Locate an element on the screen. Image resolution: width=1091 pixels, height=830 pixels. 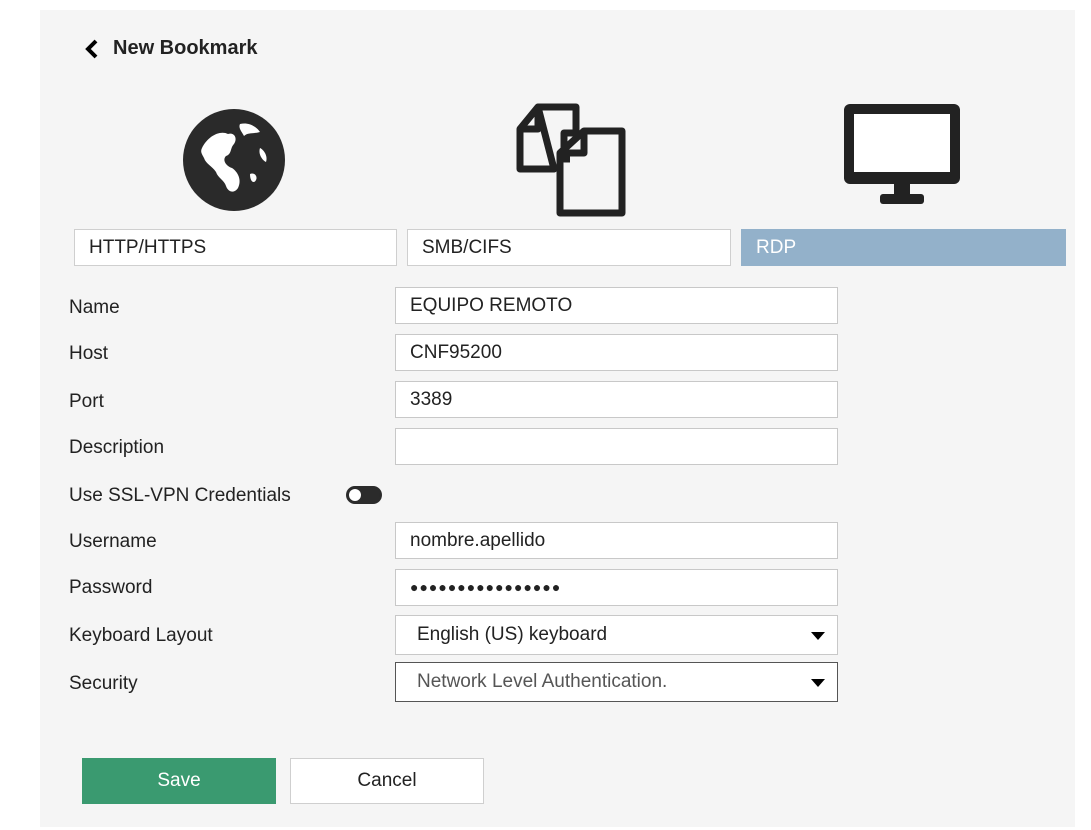
tab-rdp: RDP is located at coordinates (903, 247).